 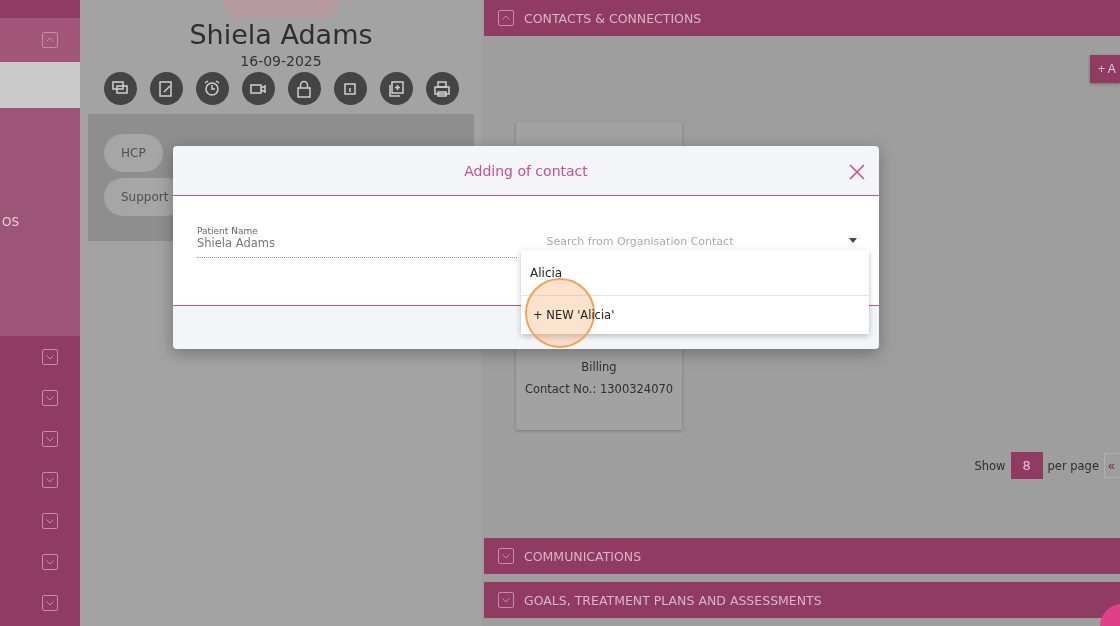 What do you see at coordinates (281, 35) in the screenshot?
I see `patient-name: Shiela Adams` at bounding box center [281, 35].